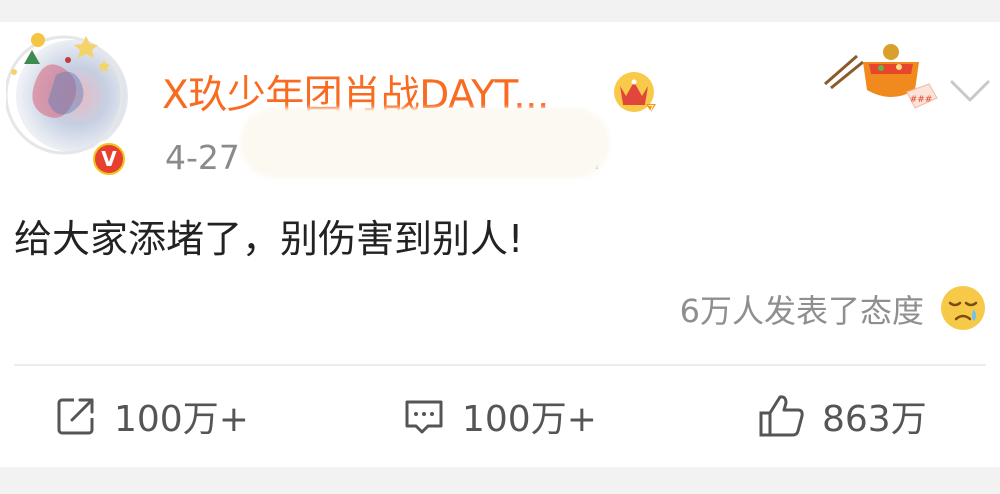 The width and height of the screenshot is (1000, 494). Describe the element at coordinates (529, 419) in the screenshot. I see `comment-count: 100万+` at that location.